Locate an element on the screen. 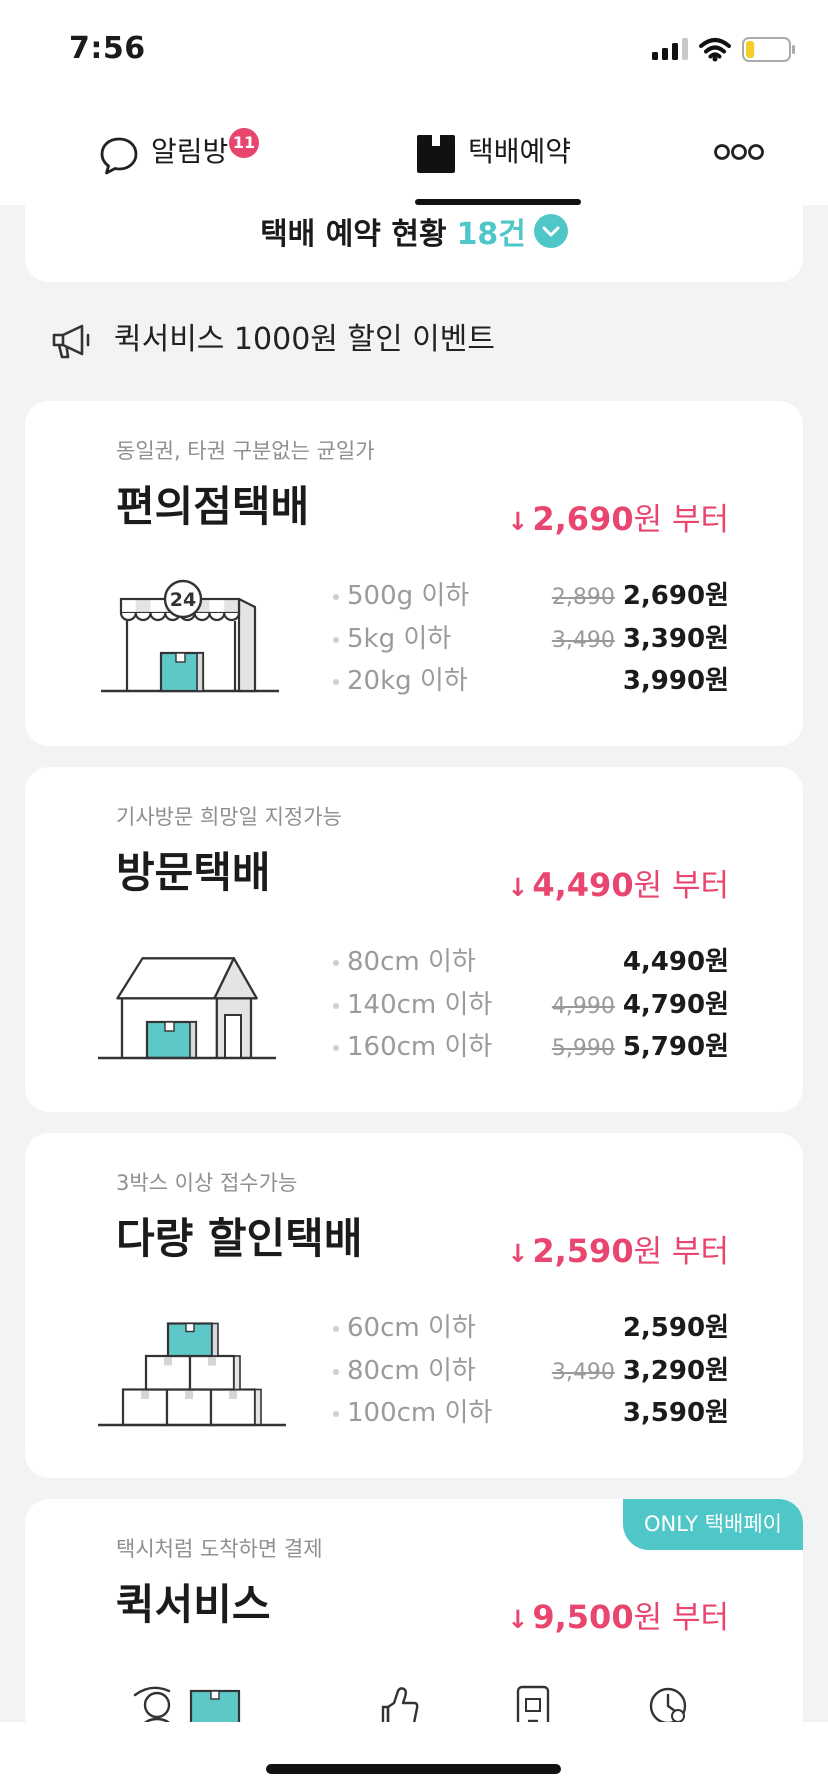 This screenshot has height=1792, width=828. row-prices: 3,990원 is located at coordinates (676, 681).